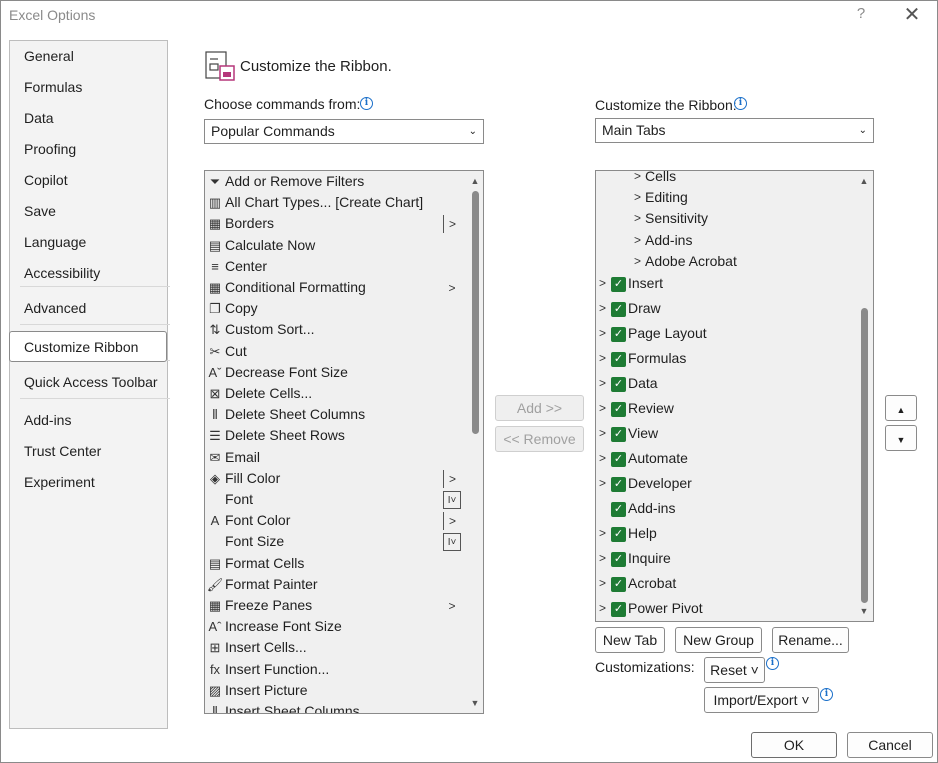 The image size is (938, 763). I want to click on ribbon-tab-formulas: > ✓ Formulas, so click(725, 358).